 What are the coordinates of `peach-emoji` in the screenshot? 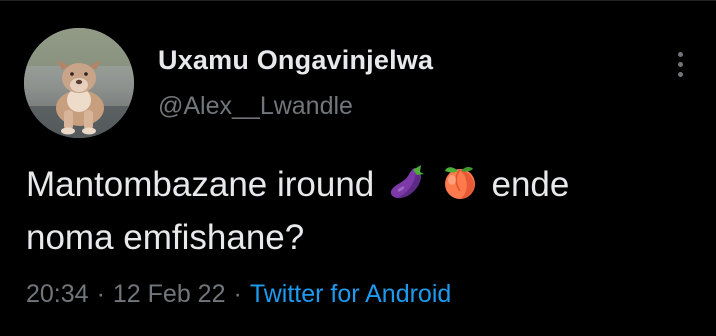 It's located at (460, 182).